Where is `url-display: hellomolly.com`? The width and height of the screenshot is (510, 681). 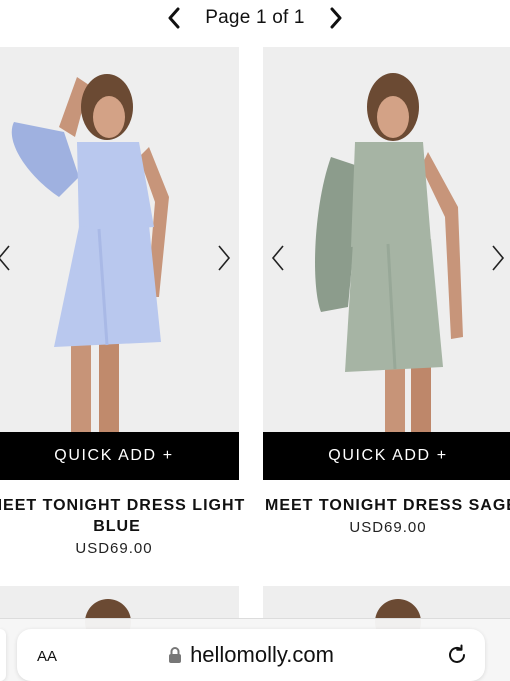 url-display: hellomolly.com is located at coordinates (251, 655).